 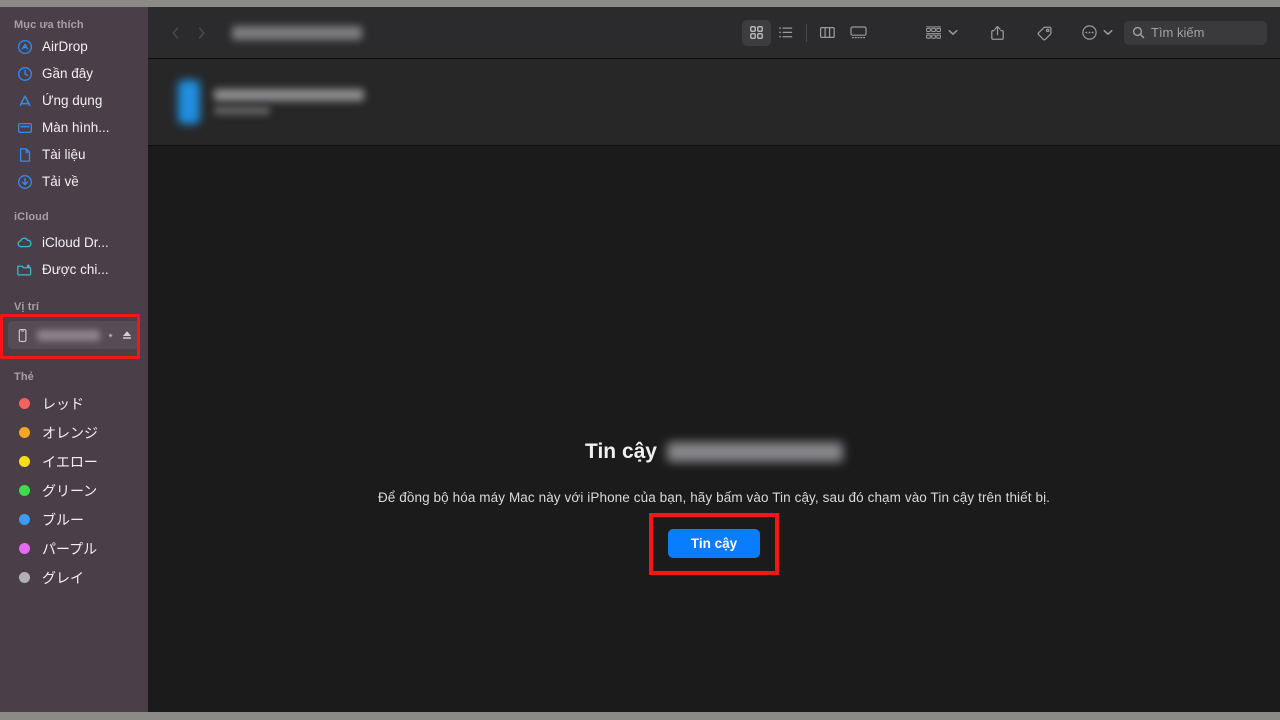 I want to click on sidebar-tag-label: ブルー, so click(x=63, y=519).